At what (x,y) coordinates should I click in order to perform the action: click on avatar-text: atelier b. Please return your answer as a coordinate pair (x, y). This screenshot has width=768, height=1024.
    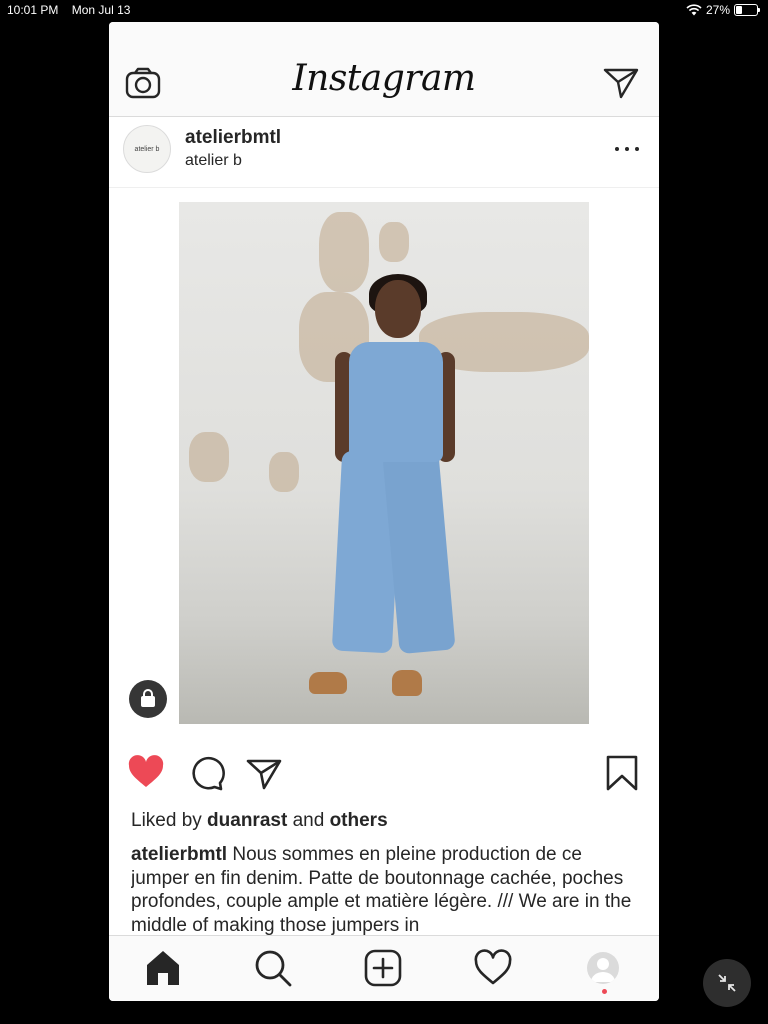
    Looking at the image, I should click on (147, 149).